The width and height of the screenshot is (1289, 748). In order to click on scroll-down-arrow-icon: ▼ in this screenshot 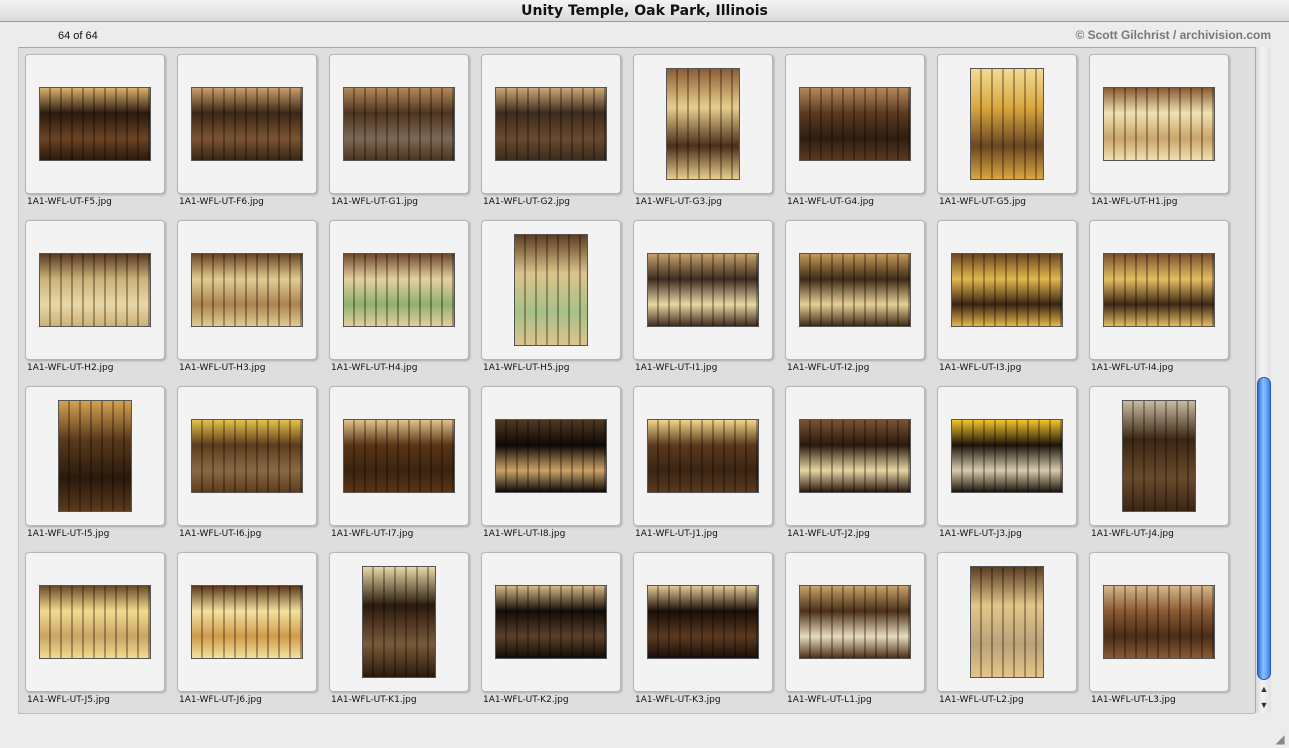, I will do `click(1264, 705)`.